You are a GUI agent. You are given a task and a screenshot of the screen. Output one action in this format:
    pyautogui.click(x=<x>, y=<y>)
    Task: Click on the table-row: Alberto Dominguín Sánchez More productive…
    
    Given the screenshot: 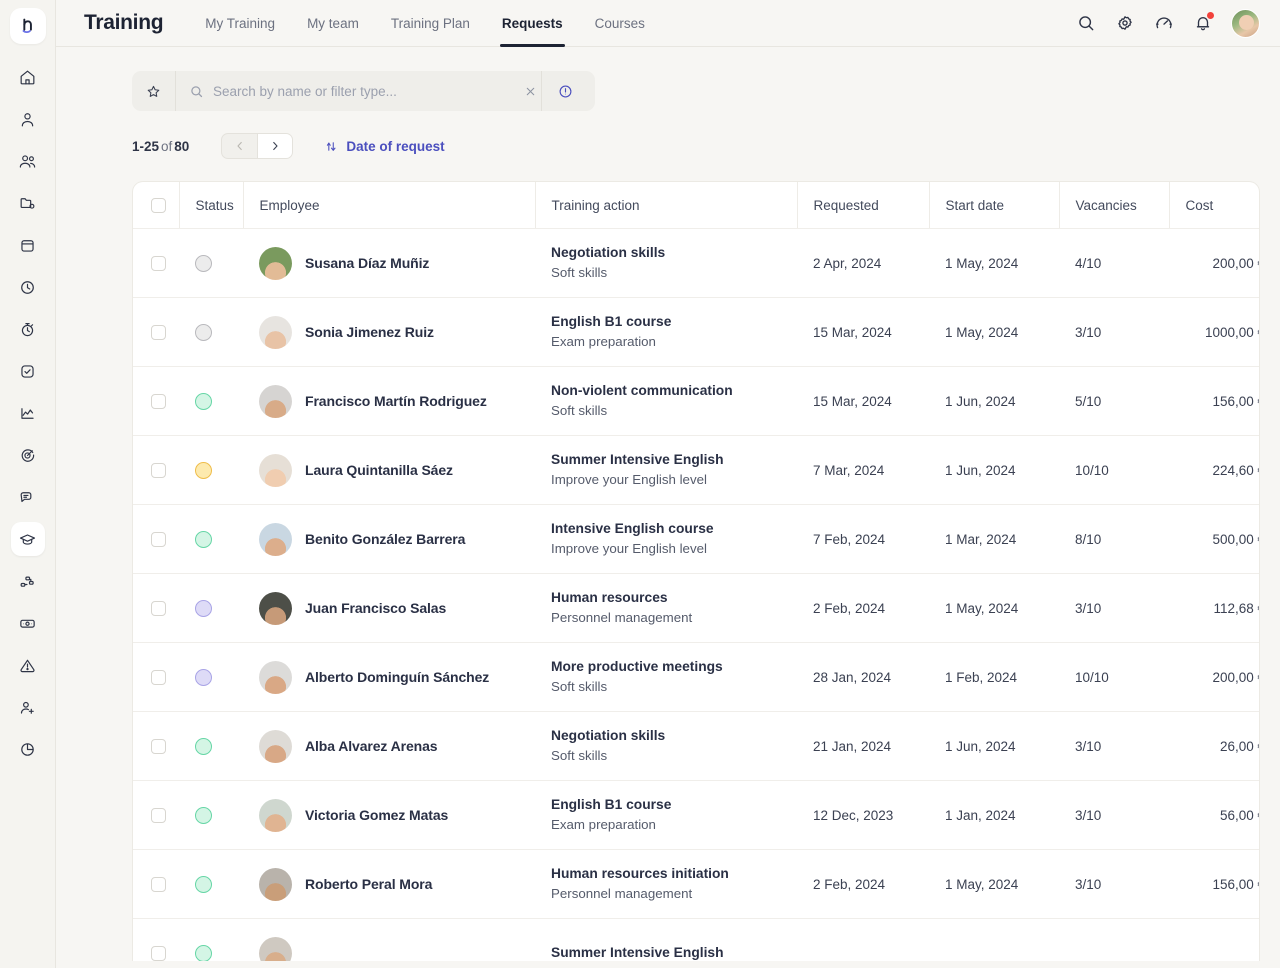 What is the action you would take?
    pyautogui.click(x=696, y=677)
    